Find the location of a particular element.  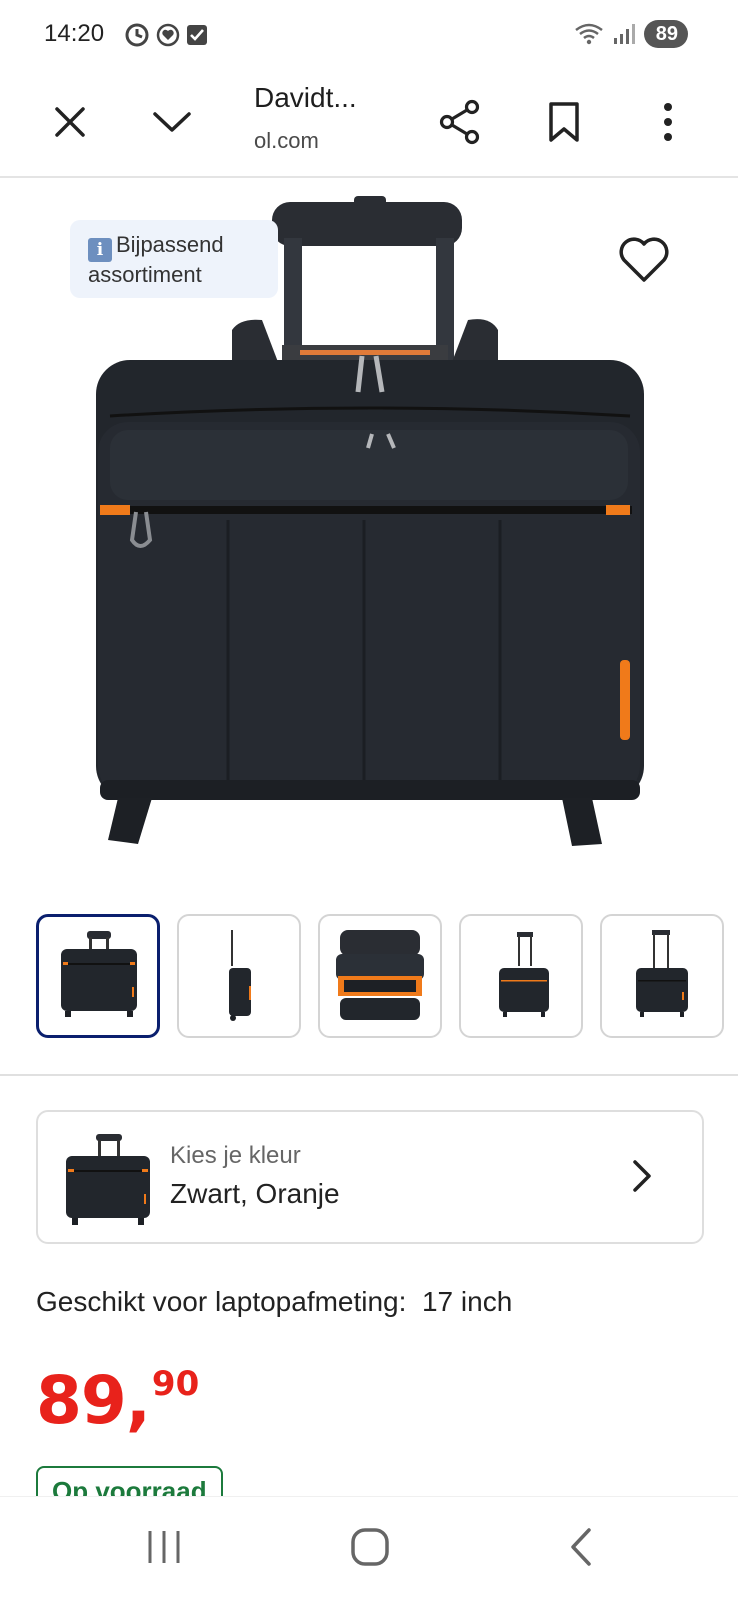

recent-apps-button is located at coordinates (164, 1547).